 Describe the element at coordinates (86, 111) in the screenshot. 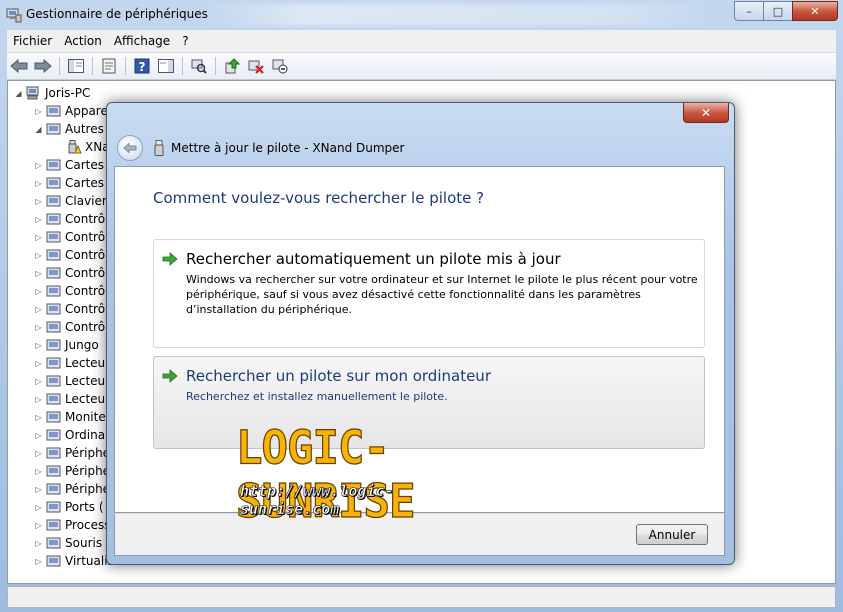

I see `tree-item-label: Appare` at that location.